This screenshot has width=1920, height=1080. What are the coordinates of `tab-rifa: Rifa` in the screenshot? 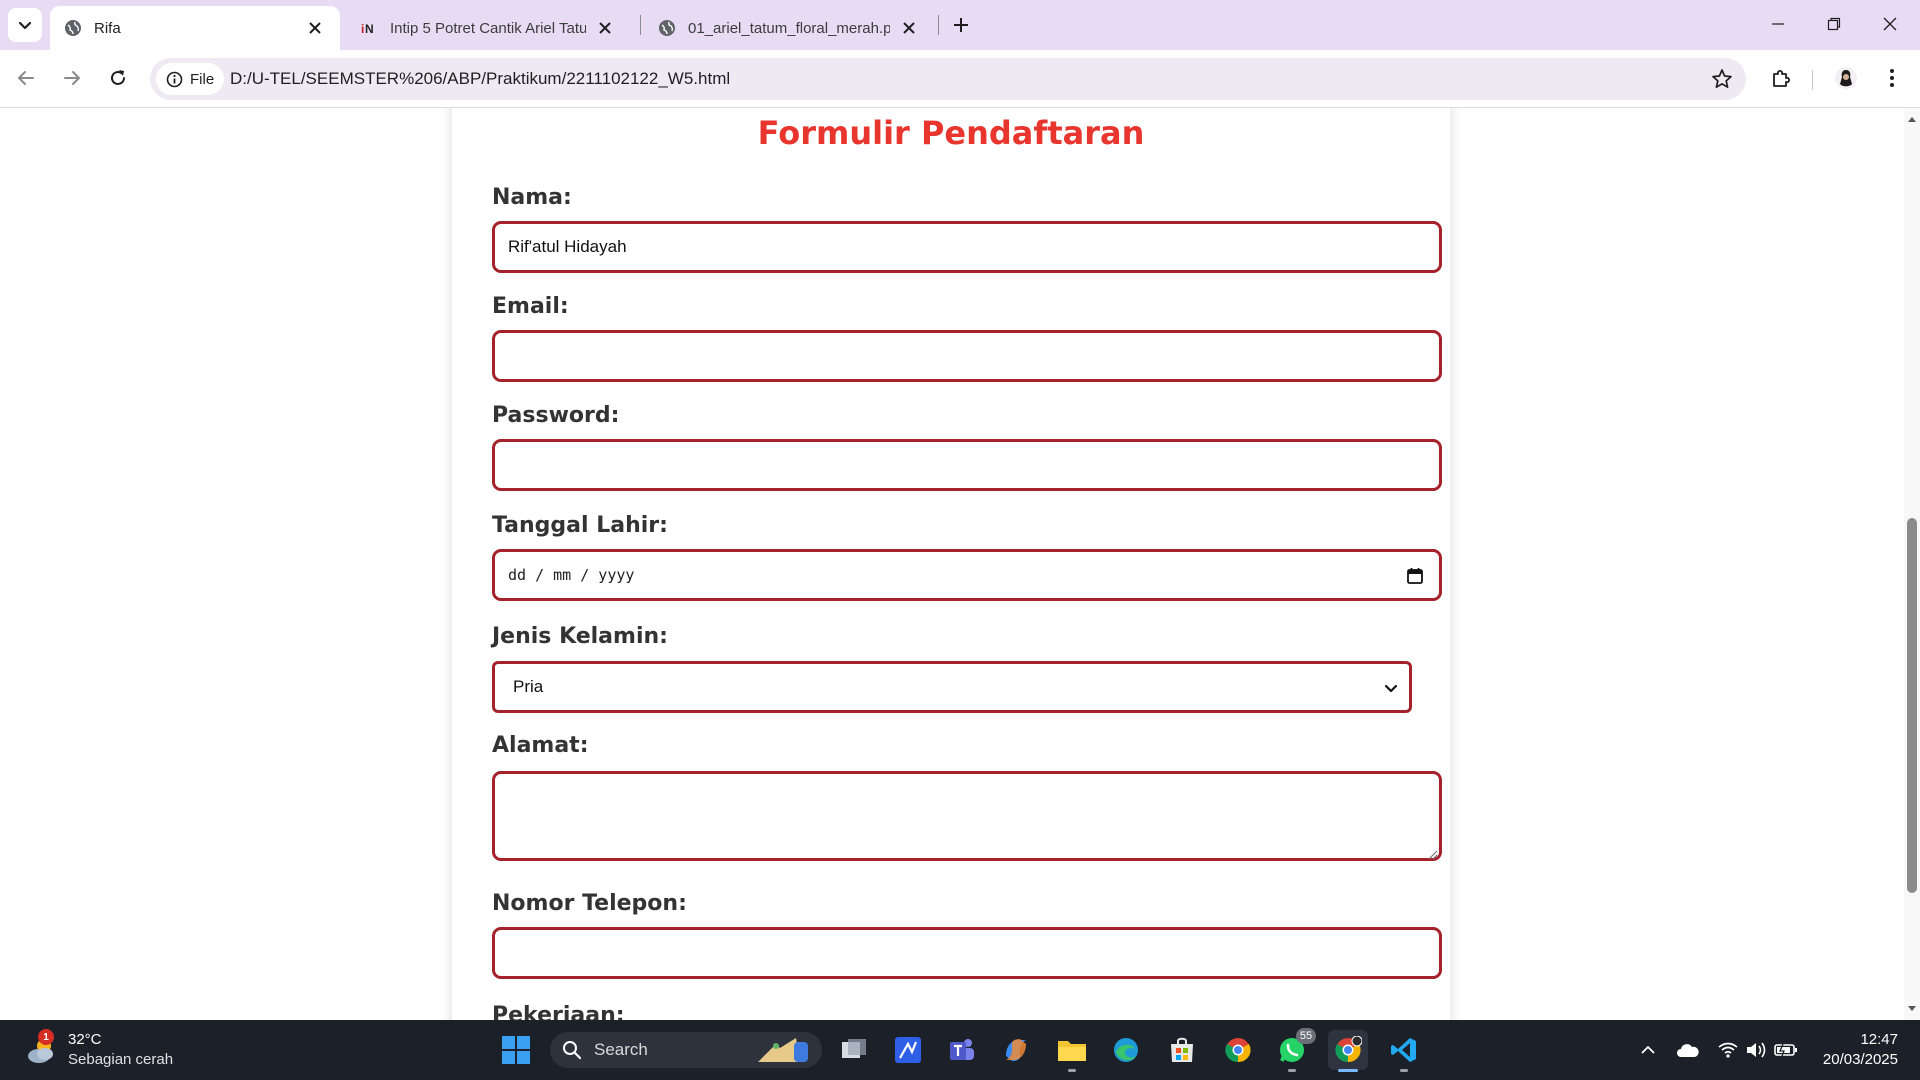 It's located at (195, 28).